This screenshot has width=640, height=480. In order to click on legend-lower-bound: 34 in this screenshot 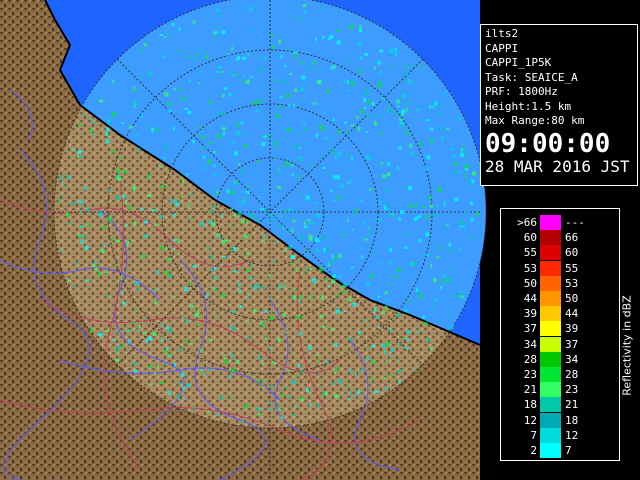, I will do `click(530, 344)`.